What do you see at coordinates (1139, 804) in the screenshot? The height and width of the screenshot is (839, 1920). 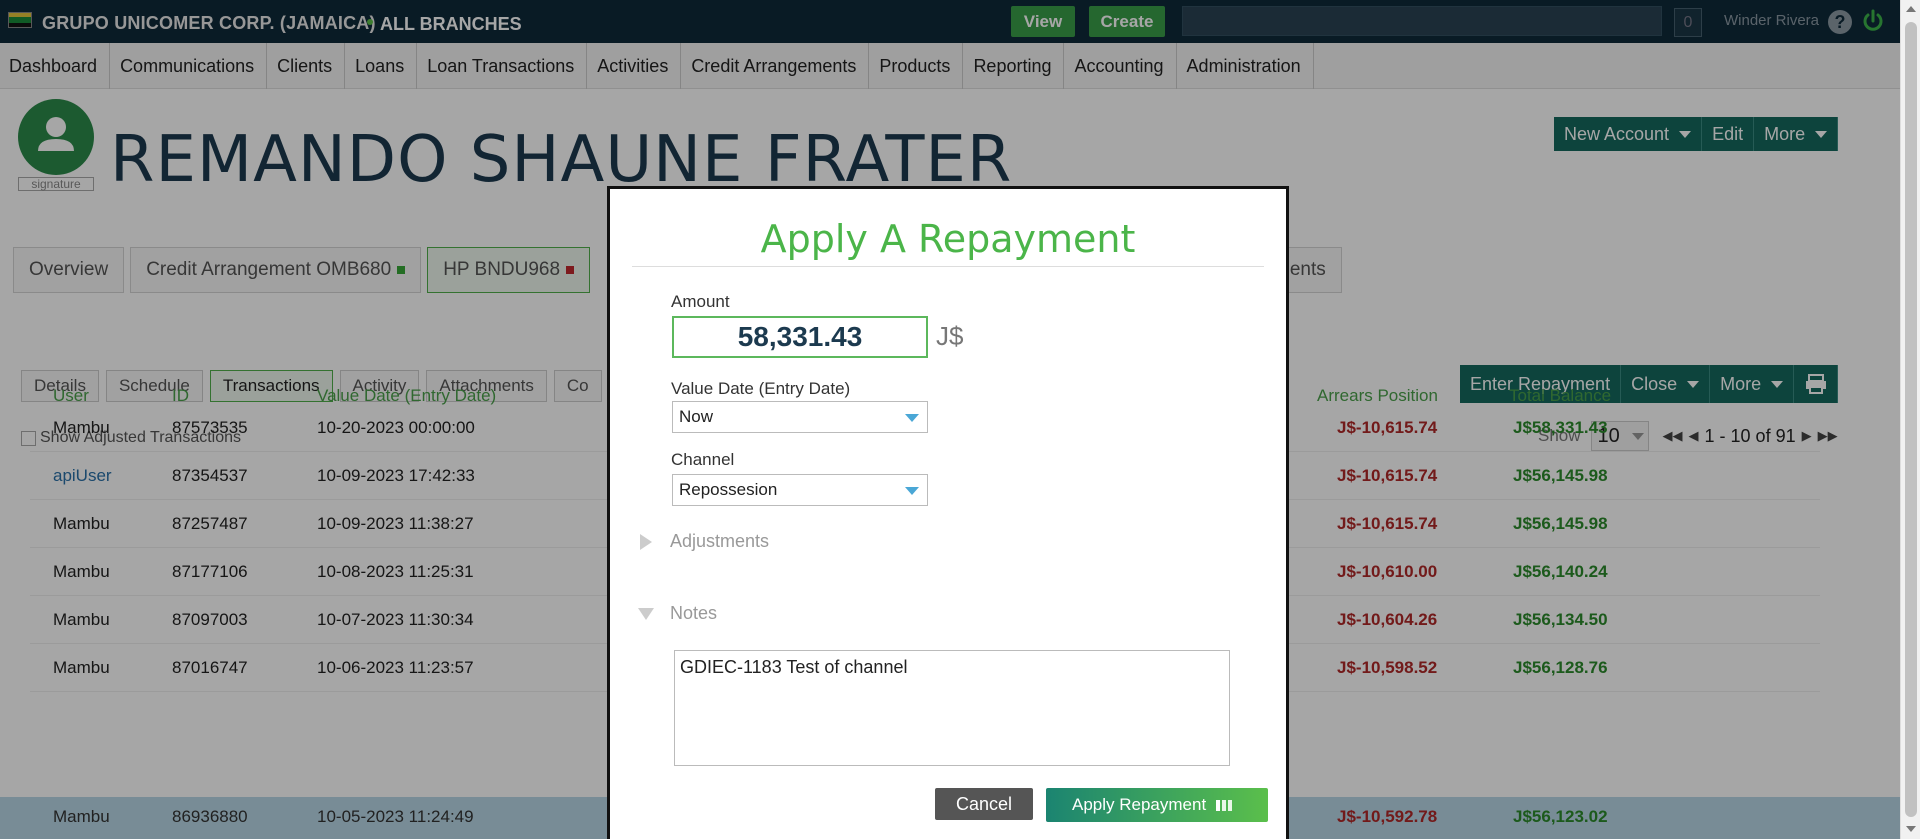 I see `apply-repayment-label: Apply Repayment` at bounding box center [1139, 804].